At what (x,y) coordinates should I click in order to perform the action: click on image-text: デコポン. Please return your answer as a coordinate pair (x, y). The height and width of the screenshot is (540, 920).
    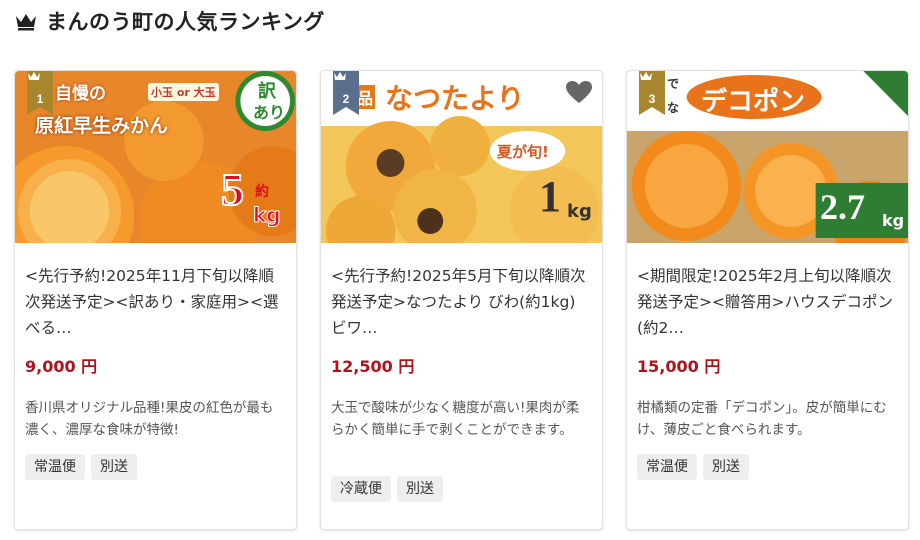
    Looking at the image, I should click on (753, 102).